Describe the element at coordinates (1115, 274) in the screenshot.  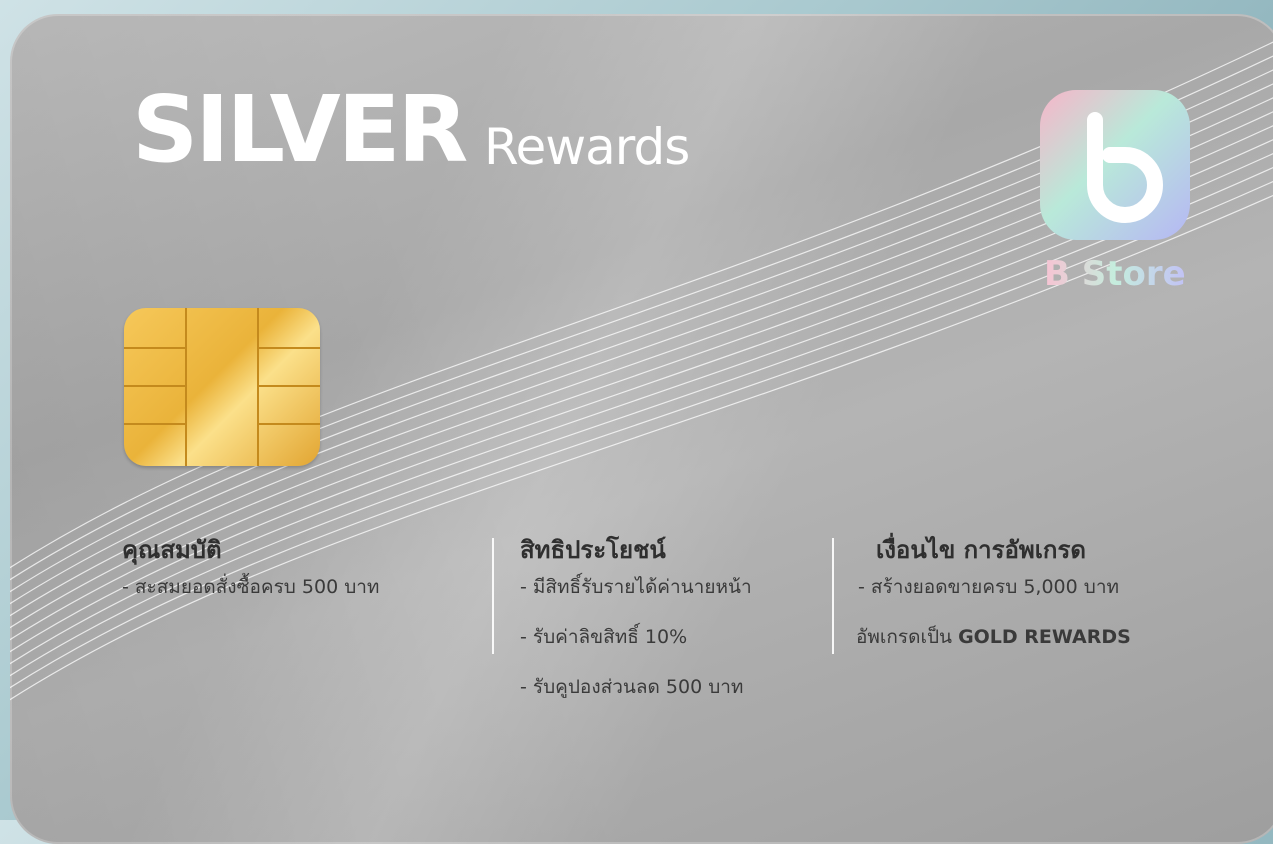
I see `brand-name: B Store` at that location.